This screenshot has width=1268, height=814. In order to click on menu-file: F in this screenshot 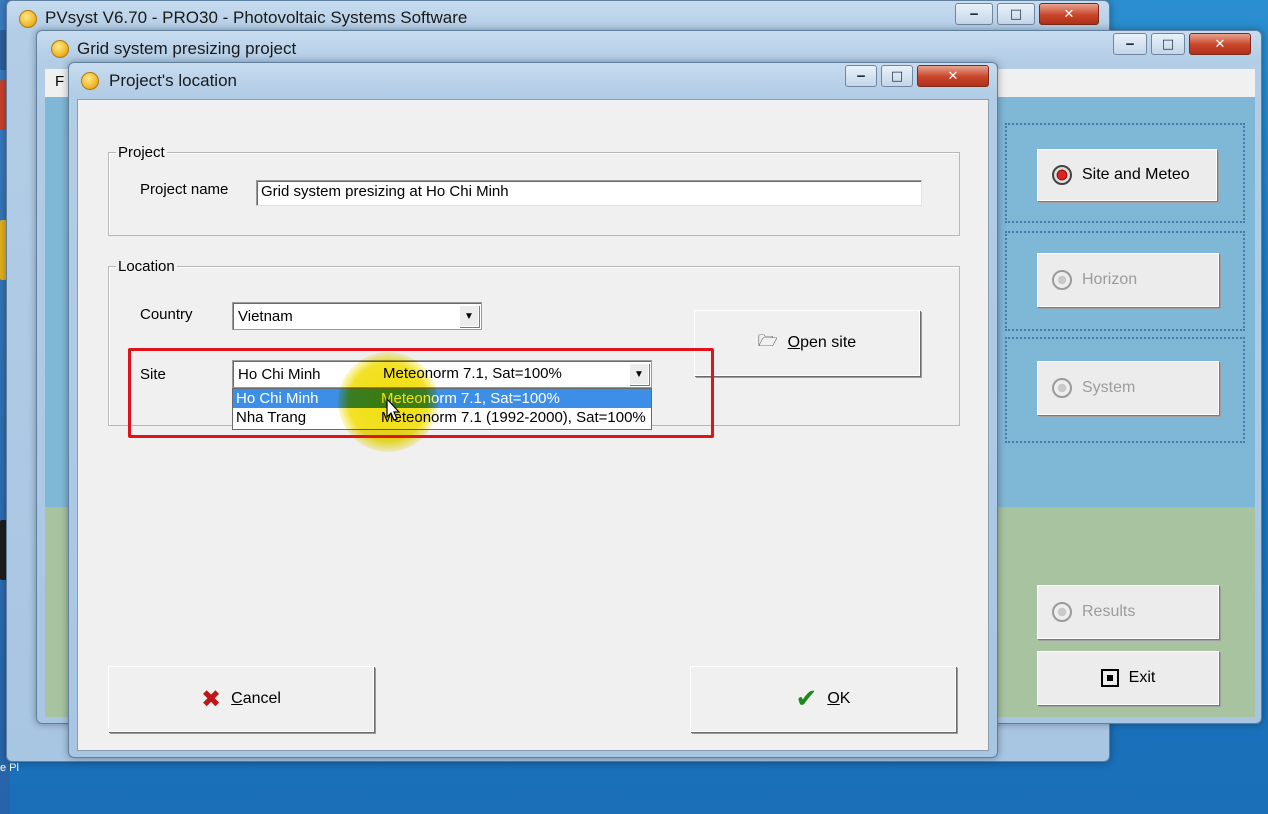, I will do `click(59, 81)`.